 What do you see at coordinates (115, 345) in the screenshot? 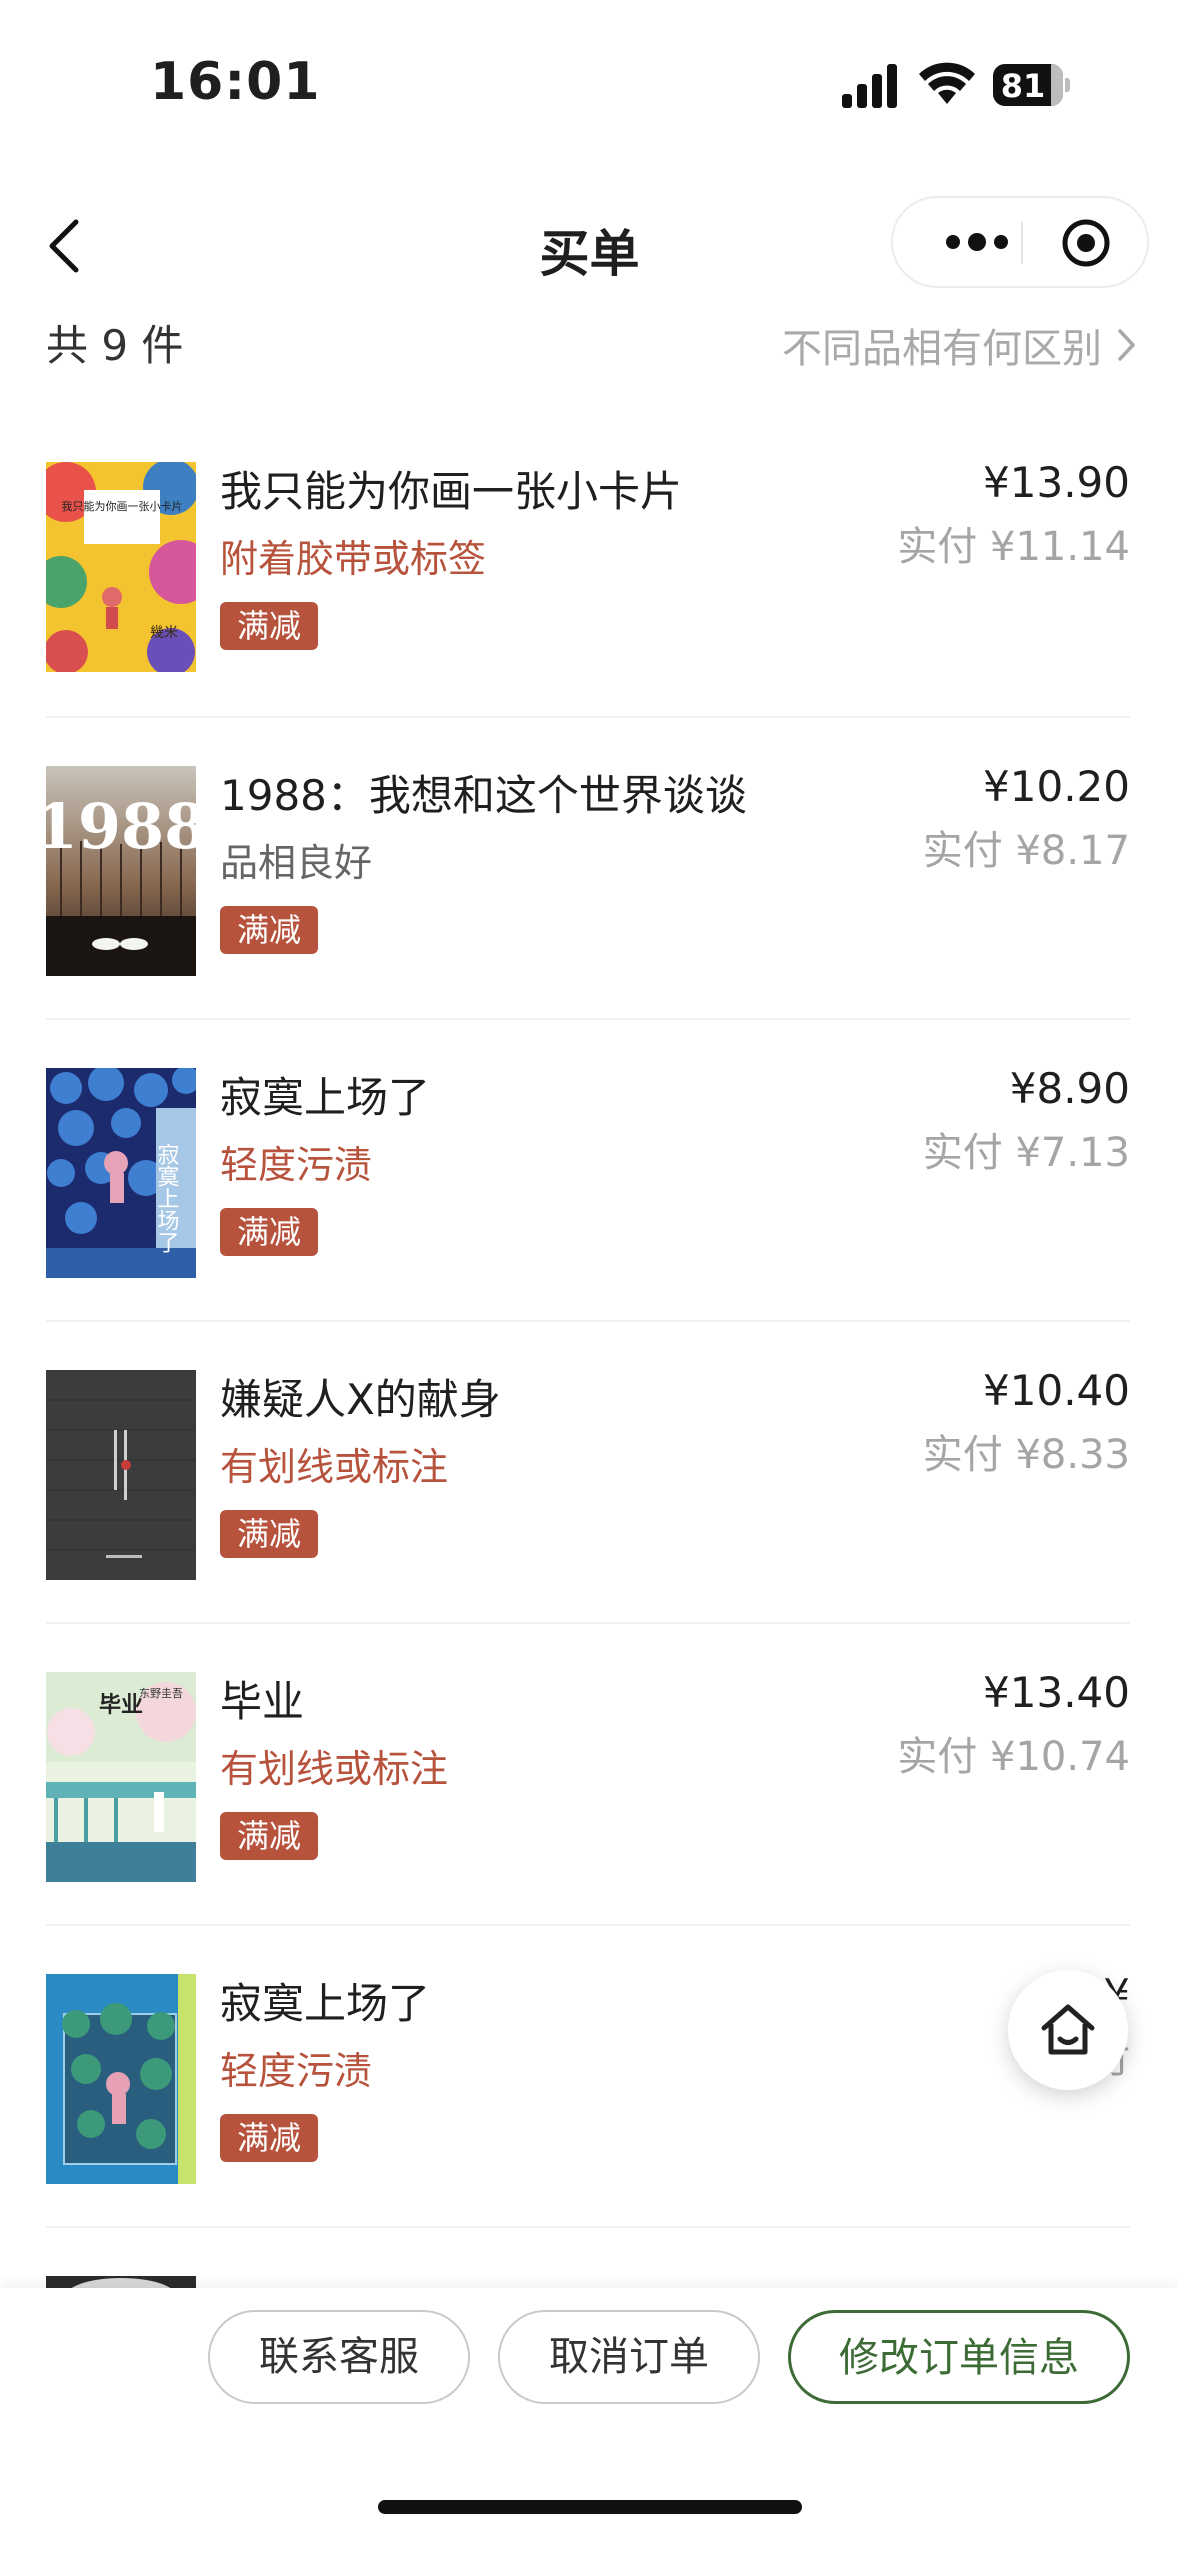
I see `item-count: 共 9 件` at bounding box center [115, 345].